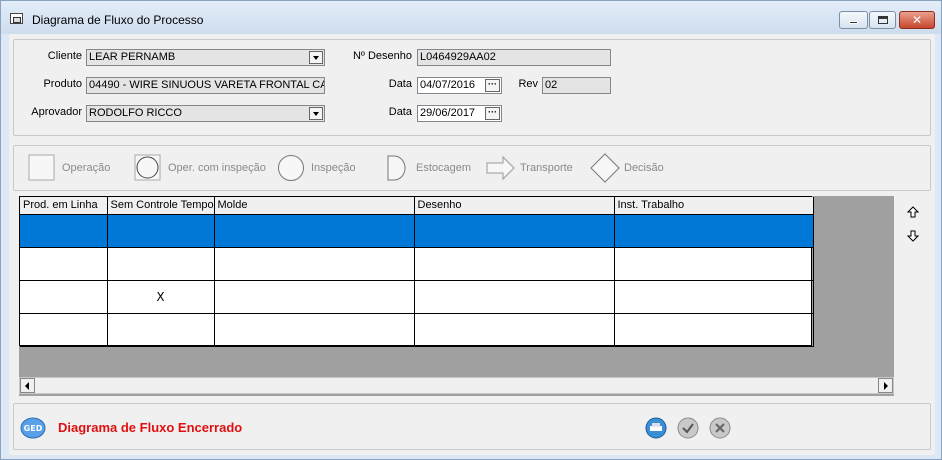 Image resolution: width=942 pixels, height=460 pixels. Describe the element at coordinates (62, 84) in the screenshot. I see `produto-label: Produto` at that location.